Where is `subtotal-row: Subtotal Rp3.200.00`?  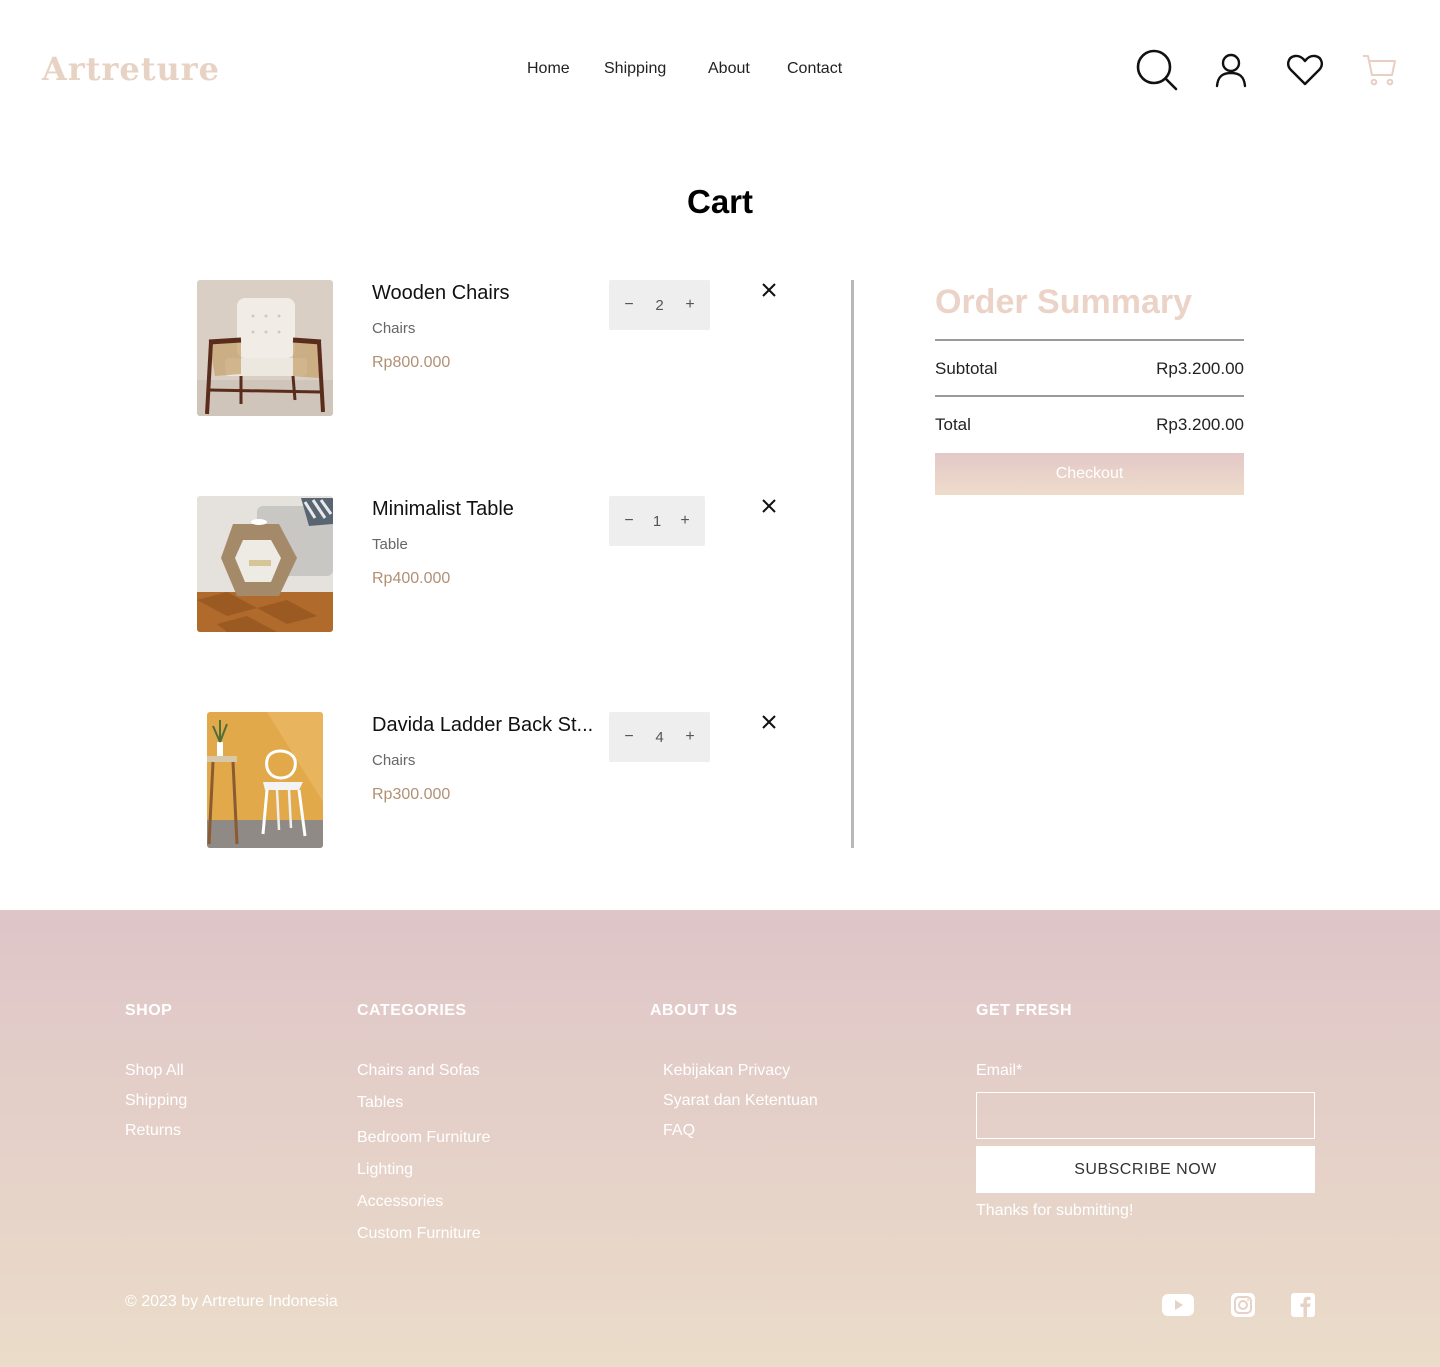 subtotal-row: Subtotal Rp3.200.00 is located at coordinates (1089, 369).